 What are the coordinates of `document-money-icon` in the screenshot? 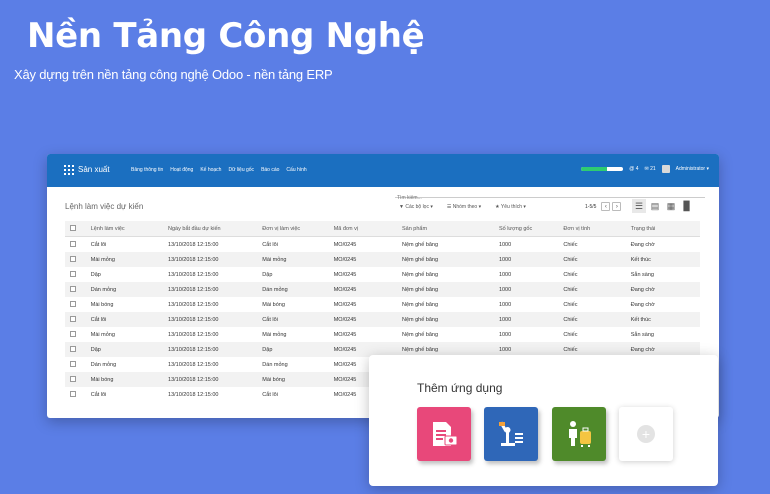 It's located at (445, 434).